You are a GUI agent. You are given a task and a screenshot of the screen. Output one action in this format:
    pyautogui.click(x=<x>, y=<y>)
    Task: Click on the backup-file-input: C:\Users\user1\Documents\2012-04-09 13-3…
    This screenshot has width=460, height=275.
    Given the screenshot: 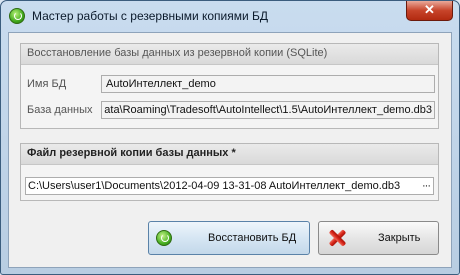 What is the action you would take?
    pyautogui.click(x=229, y=186)
    